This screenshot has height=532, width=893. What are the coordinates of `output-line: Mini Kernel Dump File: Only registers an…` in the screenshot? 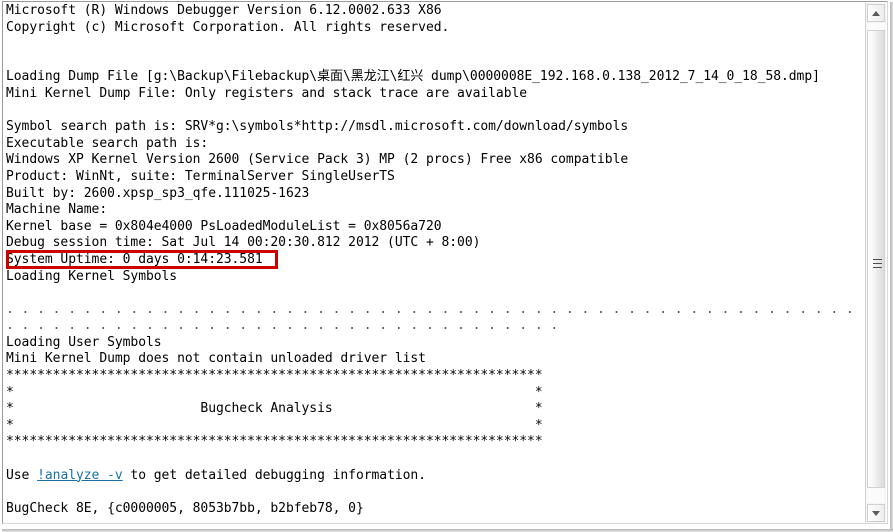 It's located at (267, 93).